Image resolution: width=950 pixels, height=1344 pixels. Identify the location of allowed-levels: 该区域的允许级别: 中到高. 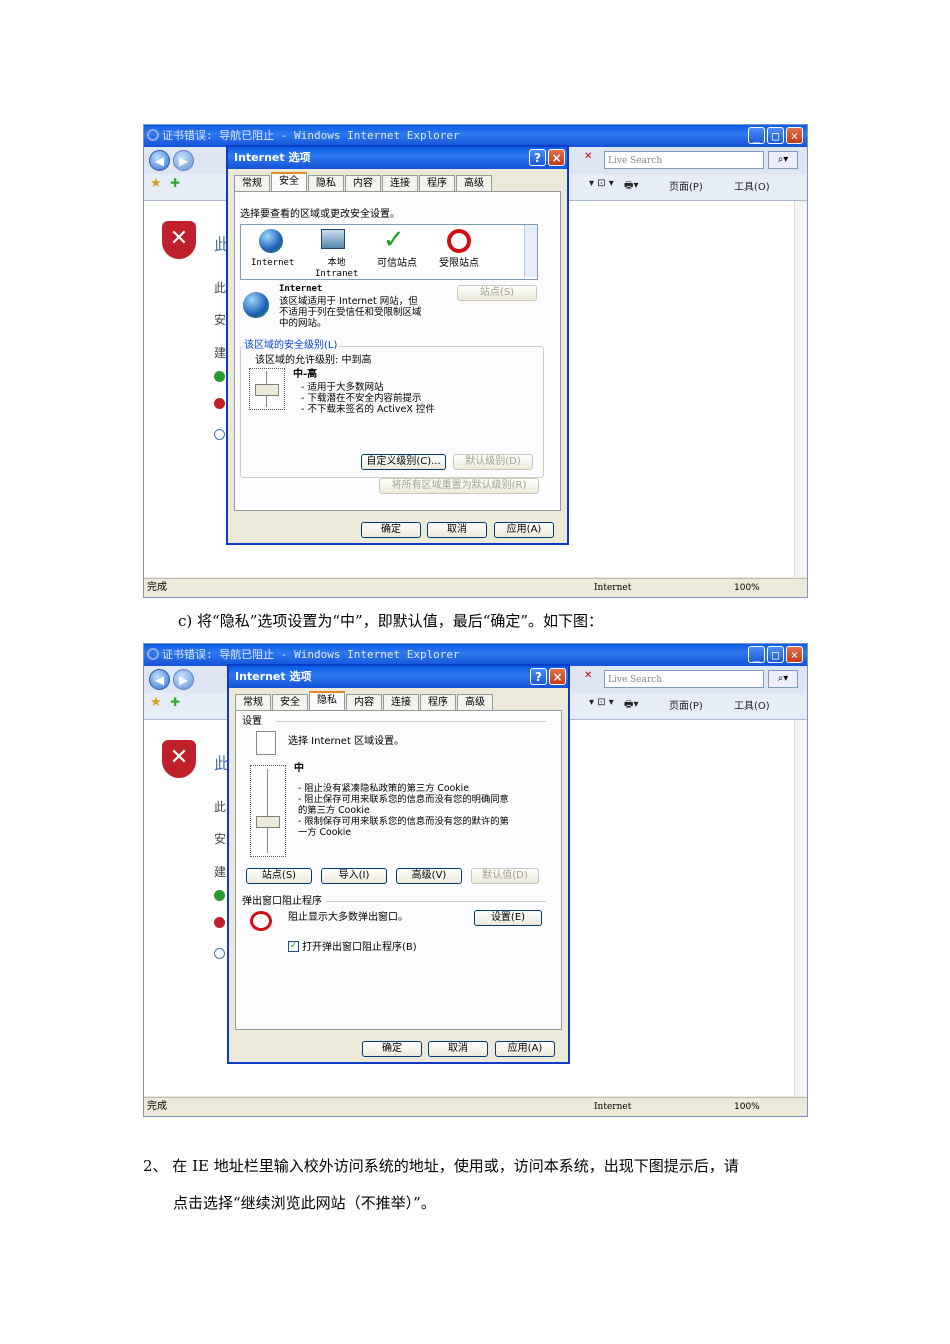
(313, 360).